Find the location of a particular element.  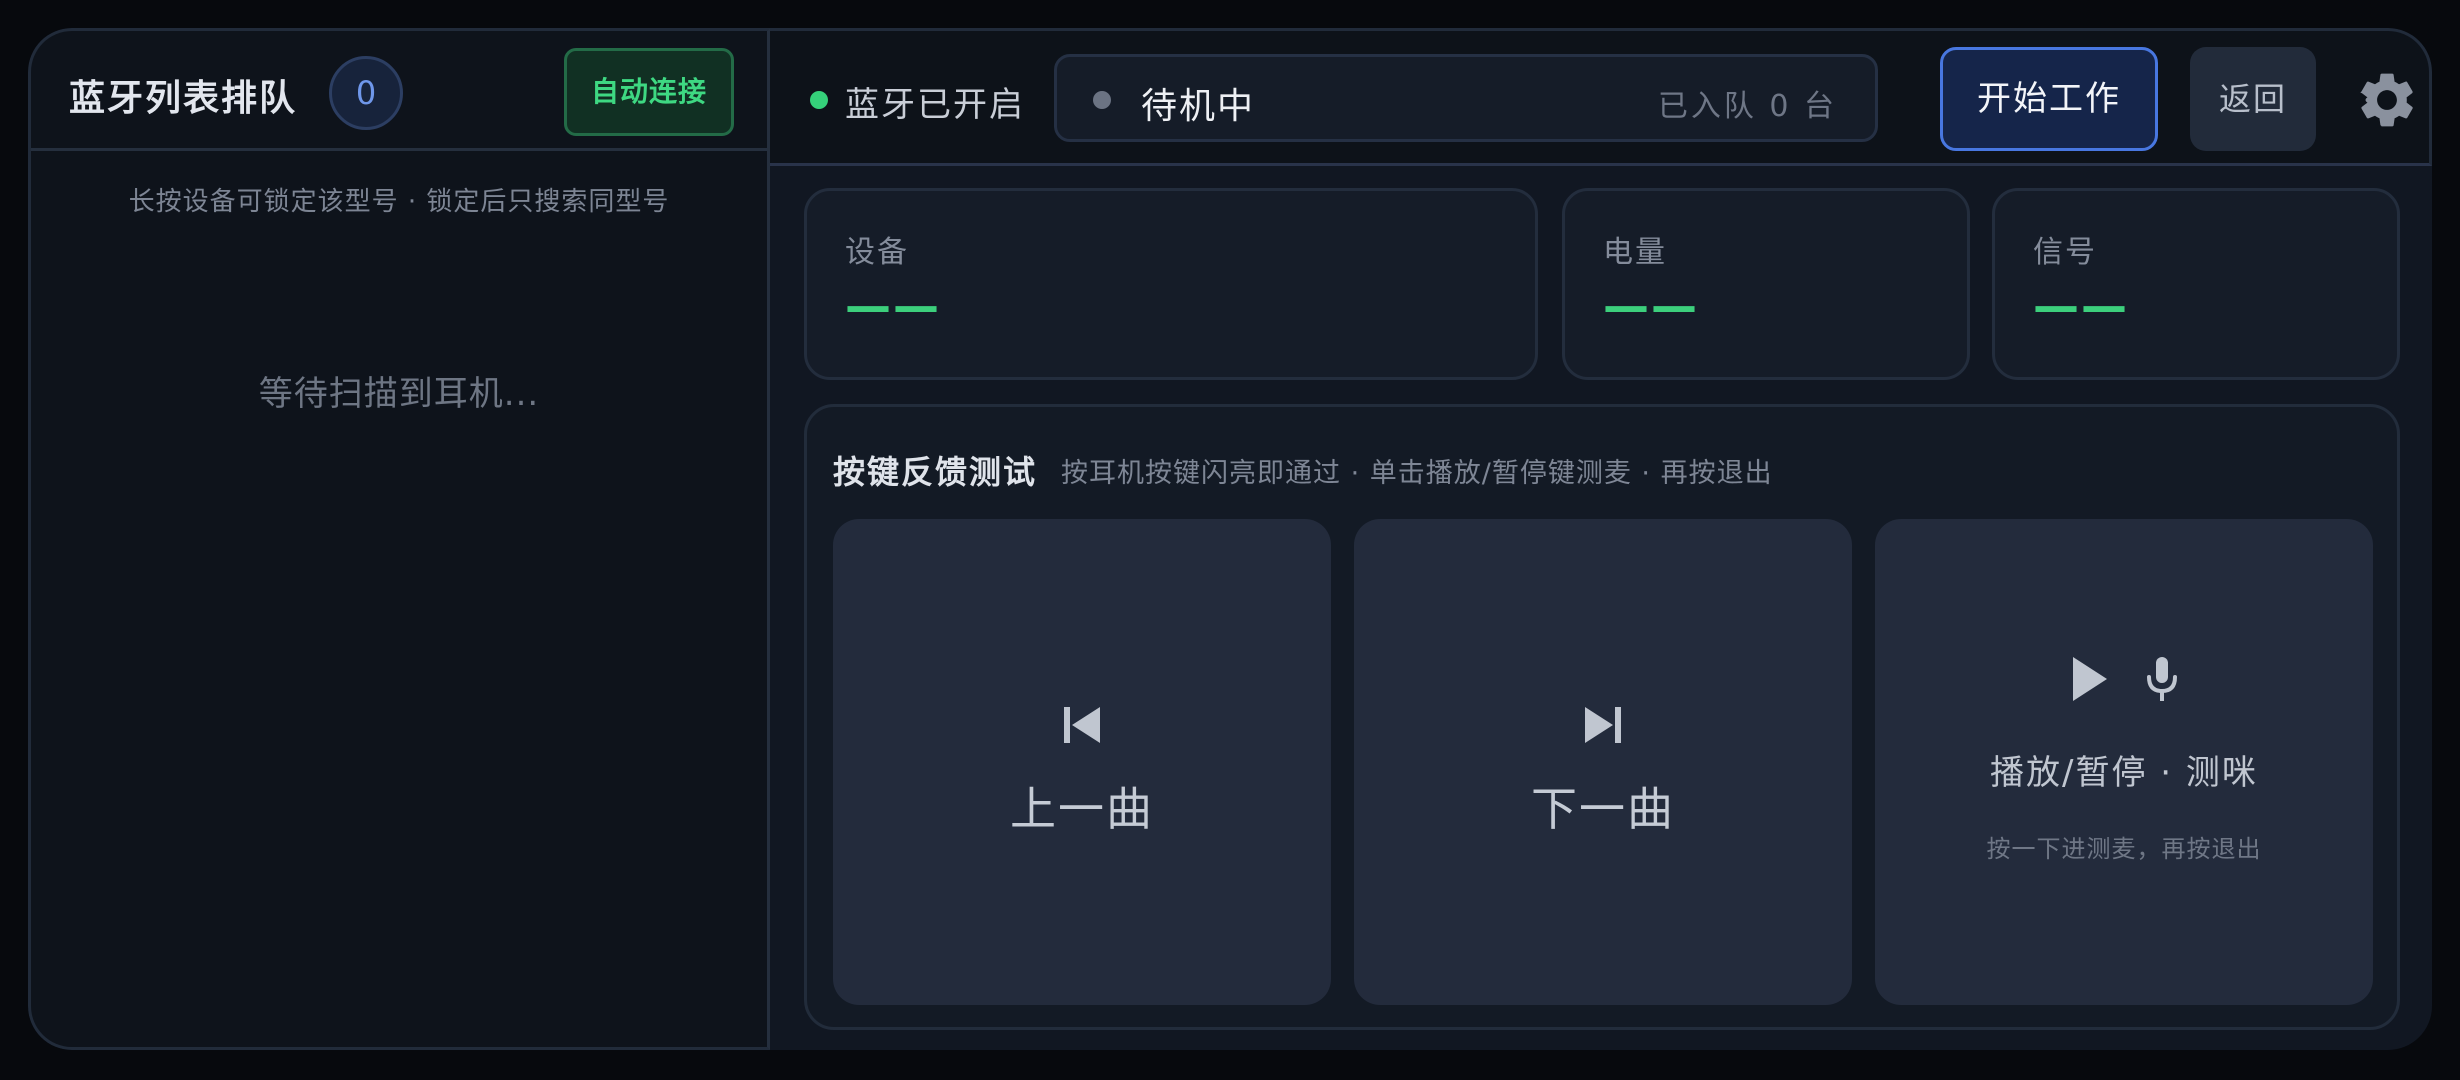

device-status-text: 待机中 is located at coordinates (1198, 106).